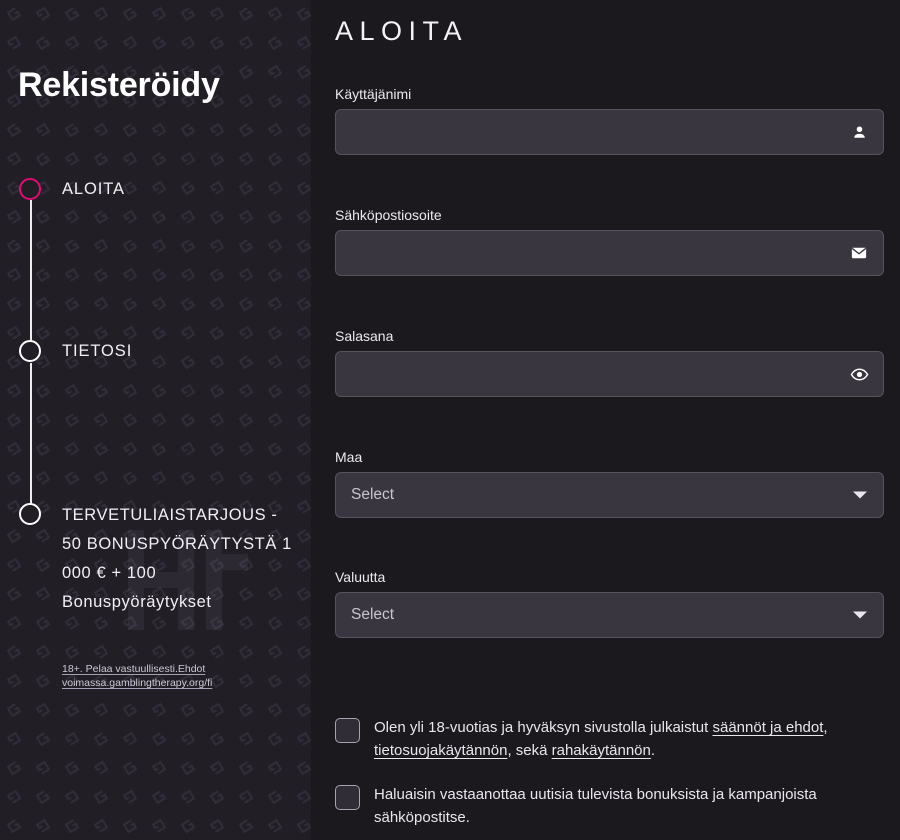  What do you see at coordinates (349, 457) in the screenshot?
I see `field-label-country: Maa` at bounding box center [349, 457].